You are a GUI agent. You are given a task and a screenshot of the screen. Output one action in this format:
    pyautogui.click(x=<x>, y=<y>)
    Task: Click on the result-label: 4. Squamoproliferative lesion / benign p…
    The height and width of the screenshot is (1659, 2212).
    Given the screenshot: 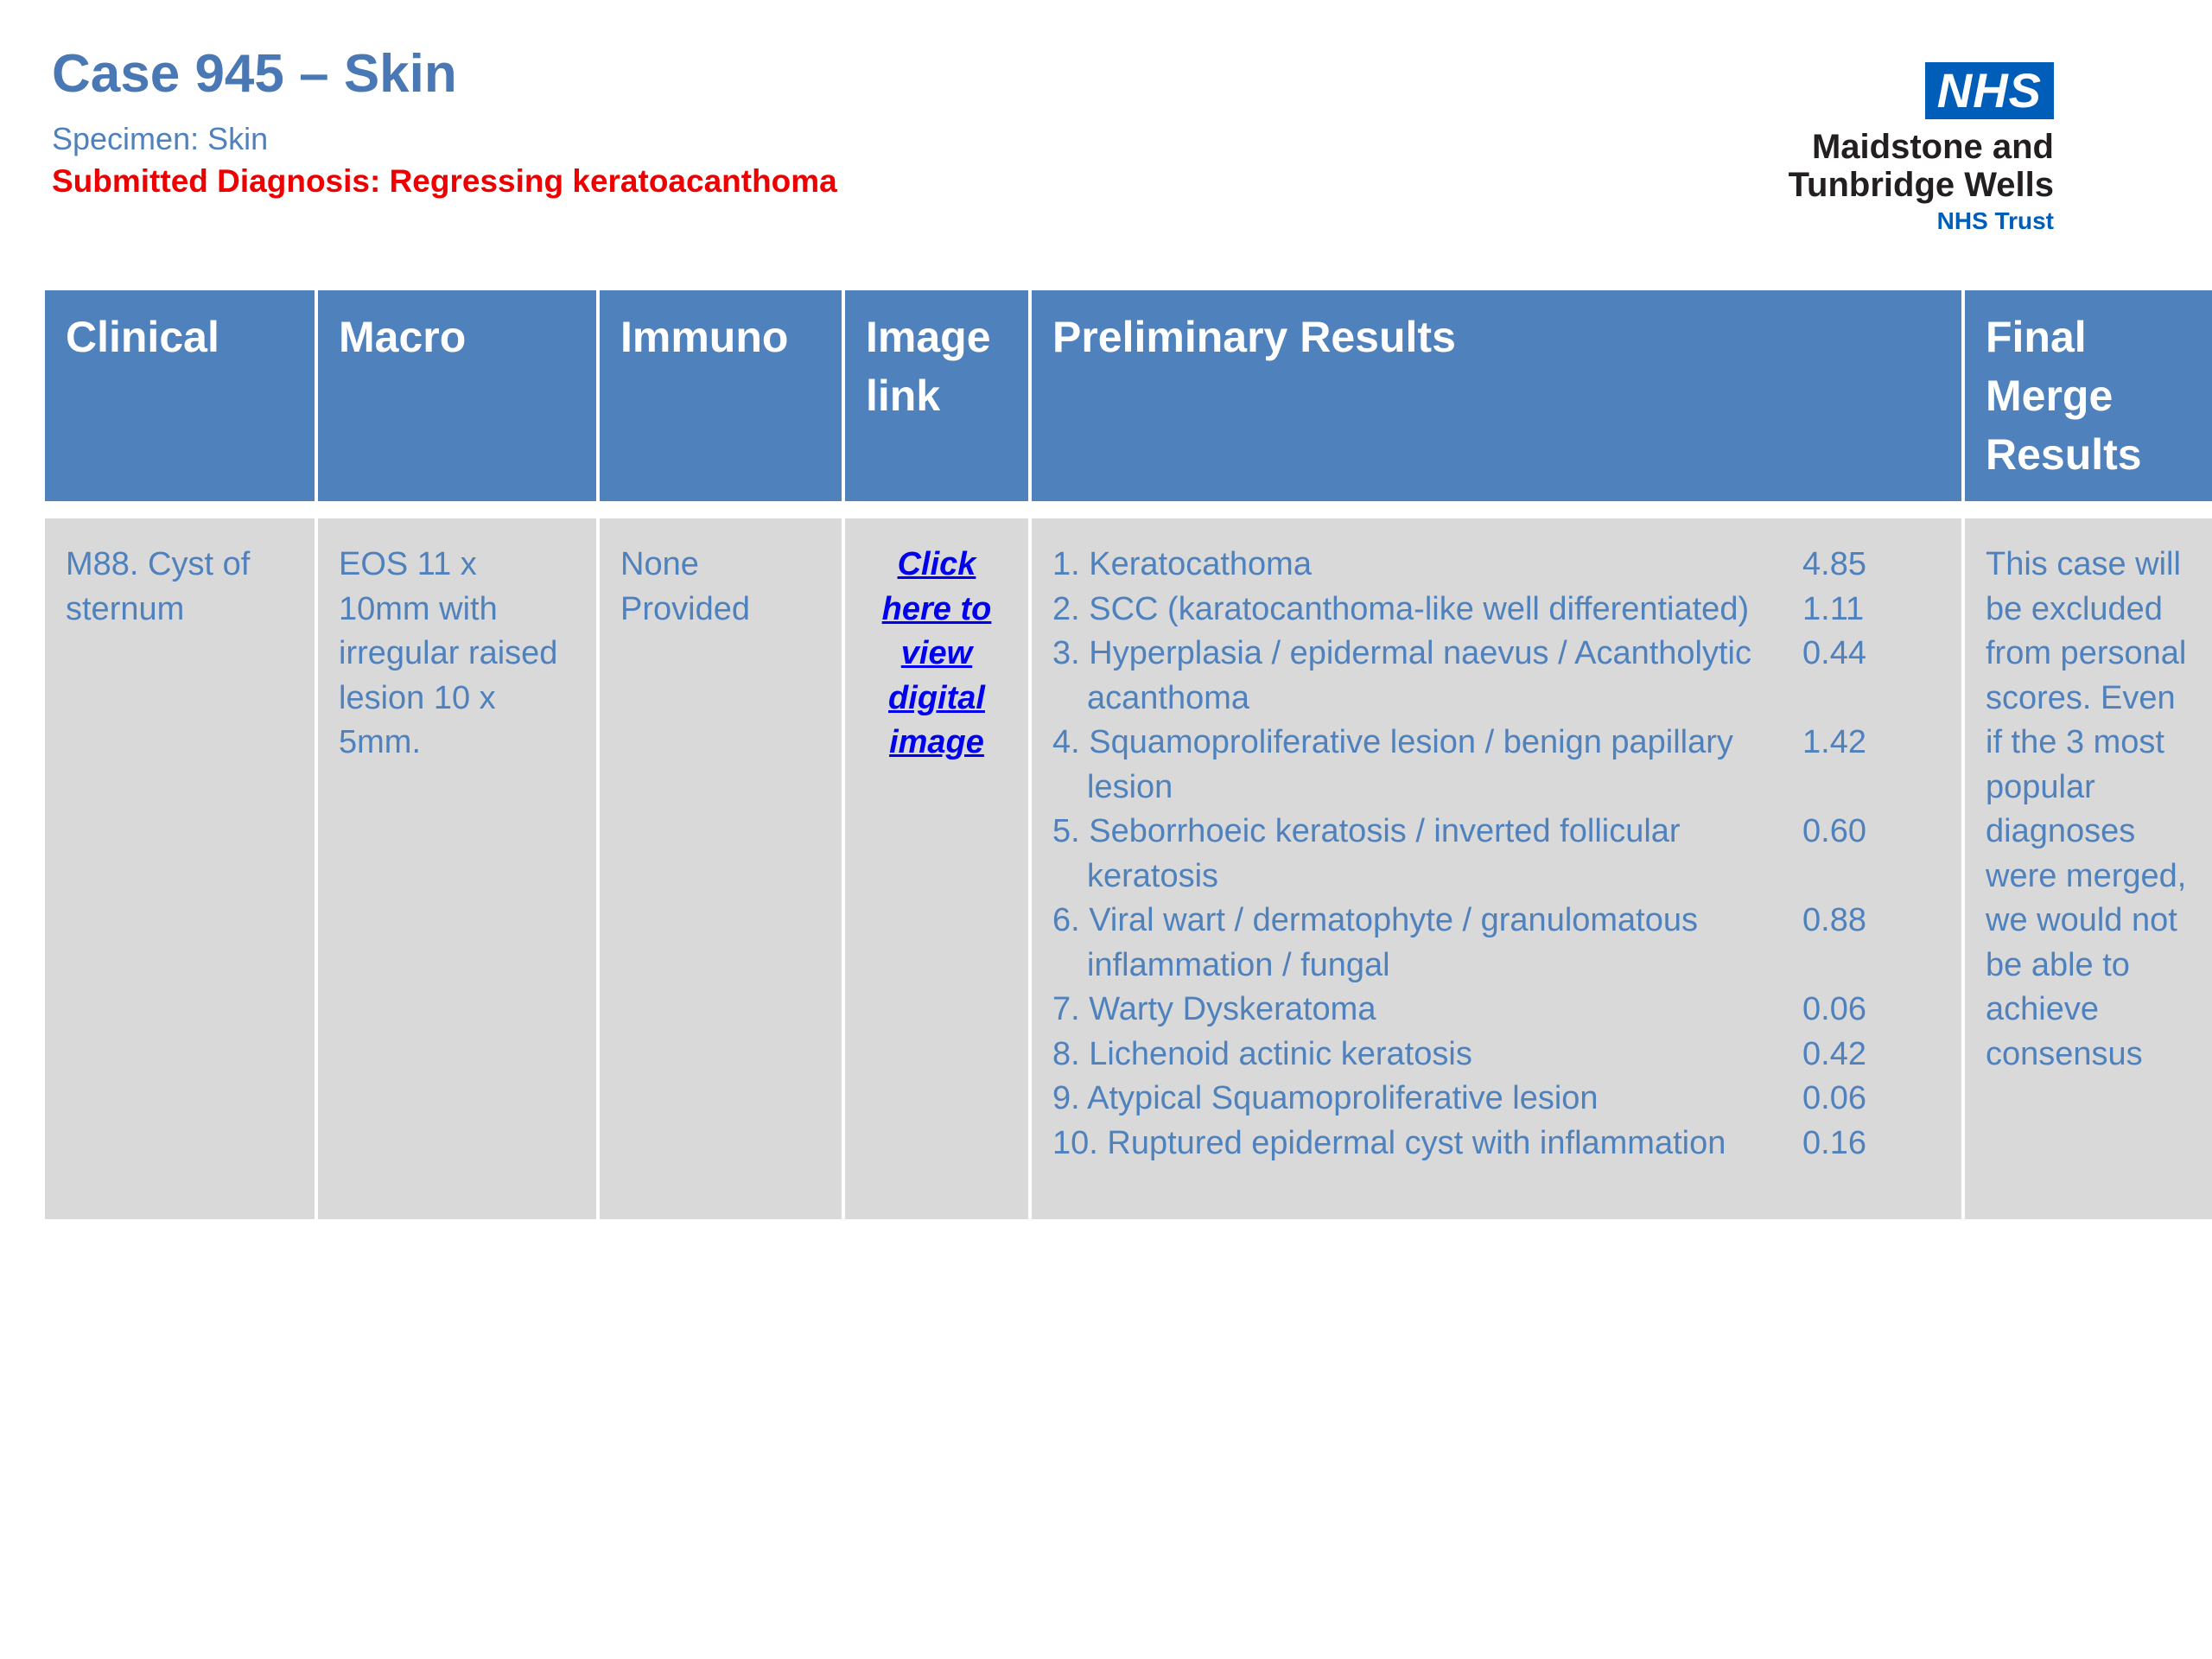 What is the action you would take?
    pyautogui.click(x=1392, y=764)
    